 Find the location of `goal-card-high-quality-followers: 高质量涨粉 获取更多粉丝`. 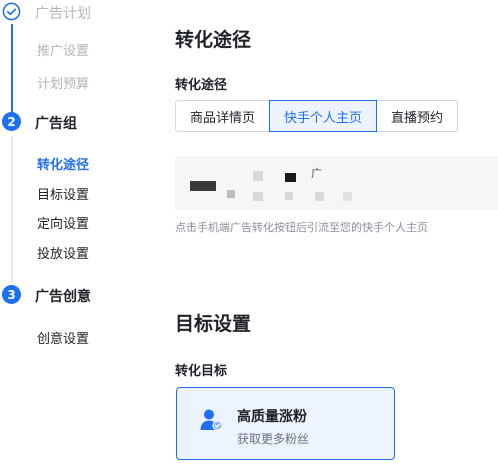

goal-card-high-quality-followers: 高质量涨粉 获取更多粉丝 is located at coordinates (285, 423).